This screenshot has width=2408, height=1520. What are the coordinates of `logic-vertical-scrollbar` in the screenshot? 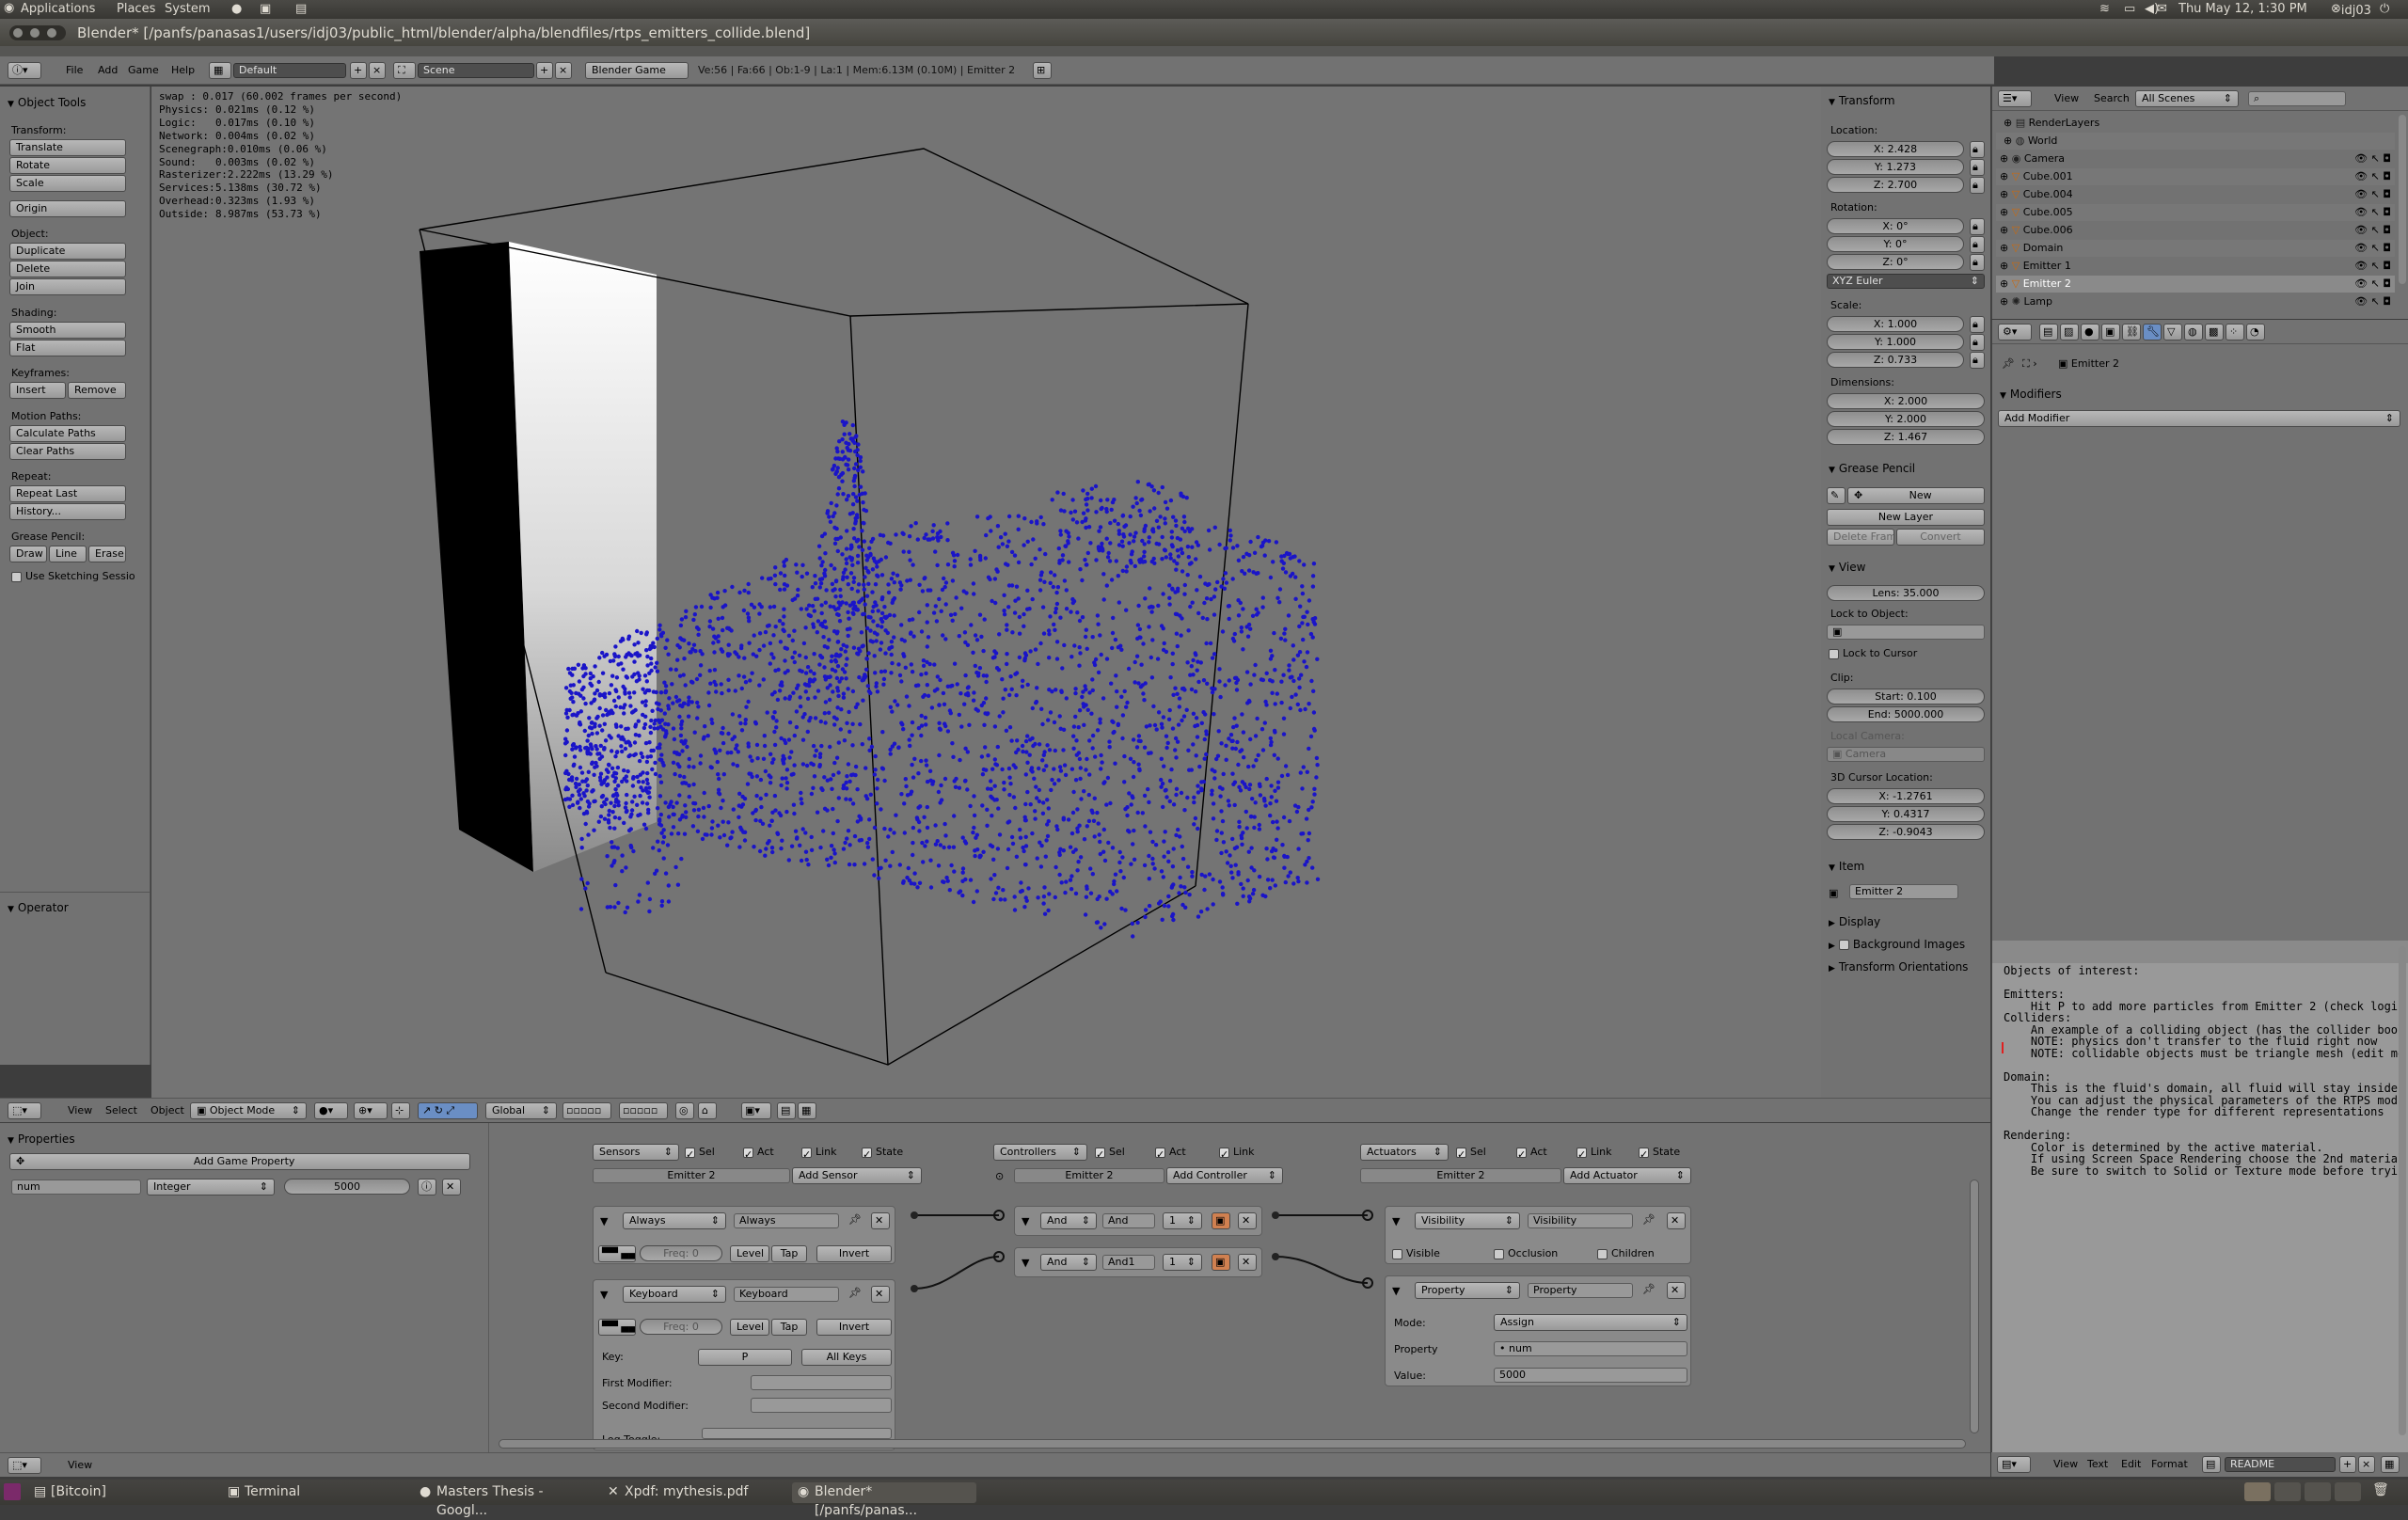 It's located at (1975, 1306).